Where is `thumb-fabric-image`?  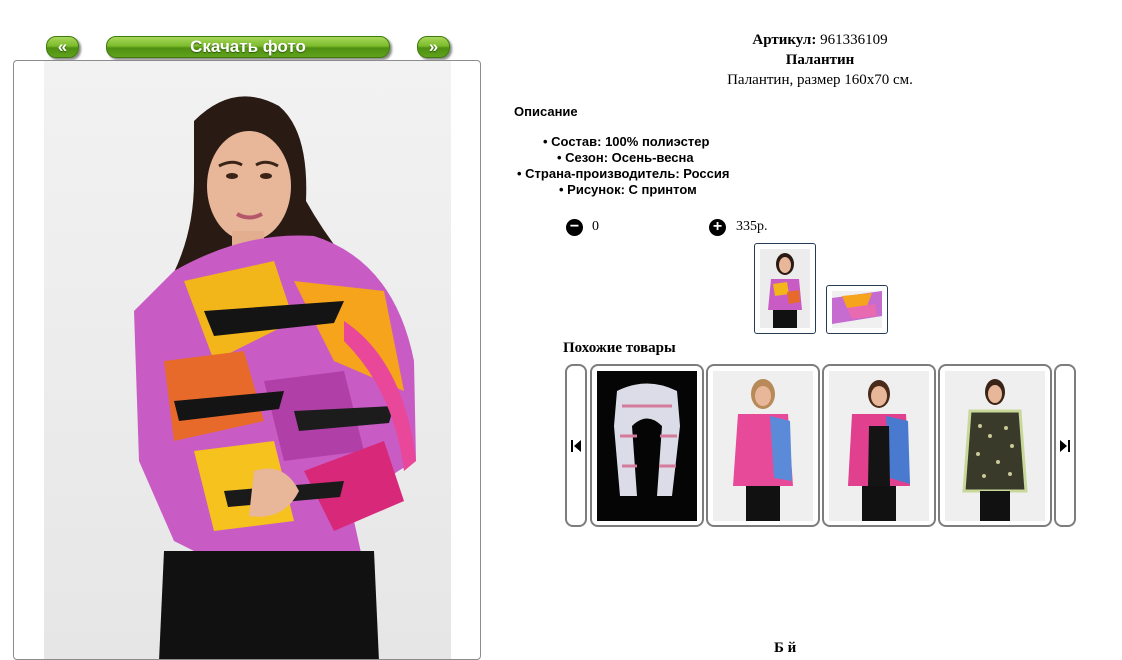
thumb-fabric-image is located at coordinates (857, 309).